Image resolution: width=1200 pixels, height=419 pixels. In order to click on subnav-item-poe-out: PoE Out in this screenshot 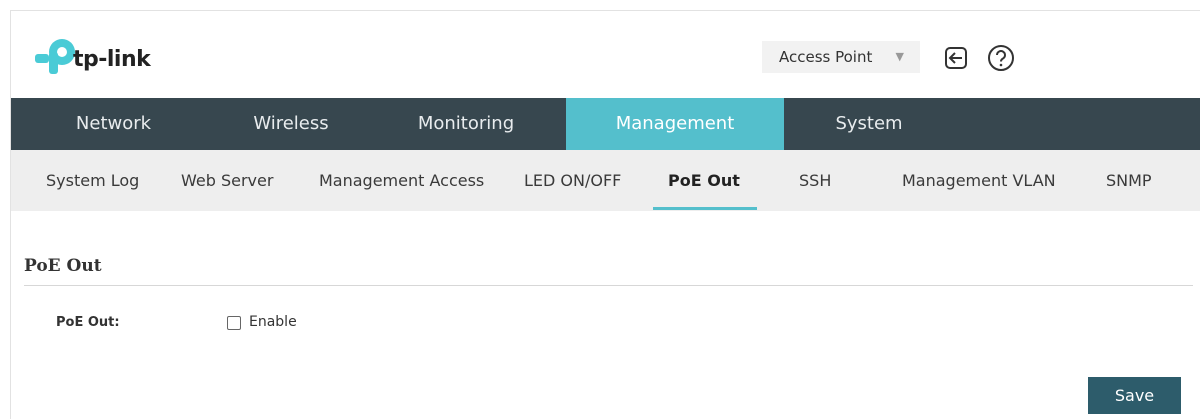, I will do `click(704, 180)`.